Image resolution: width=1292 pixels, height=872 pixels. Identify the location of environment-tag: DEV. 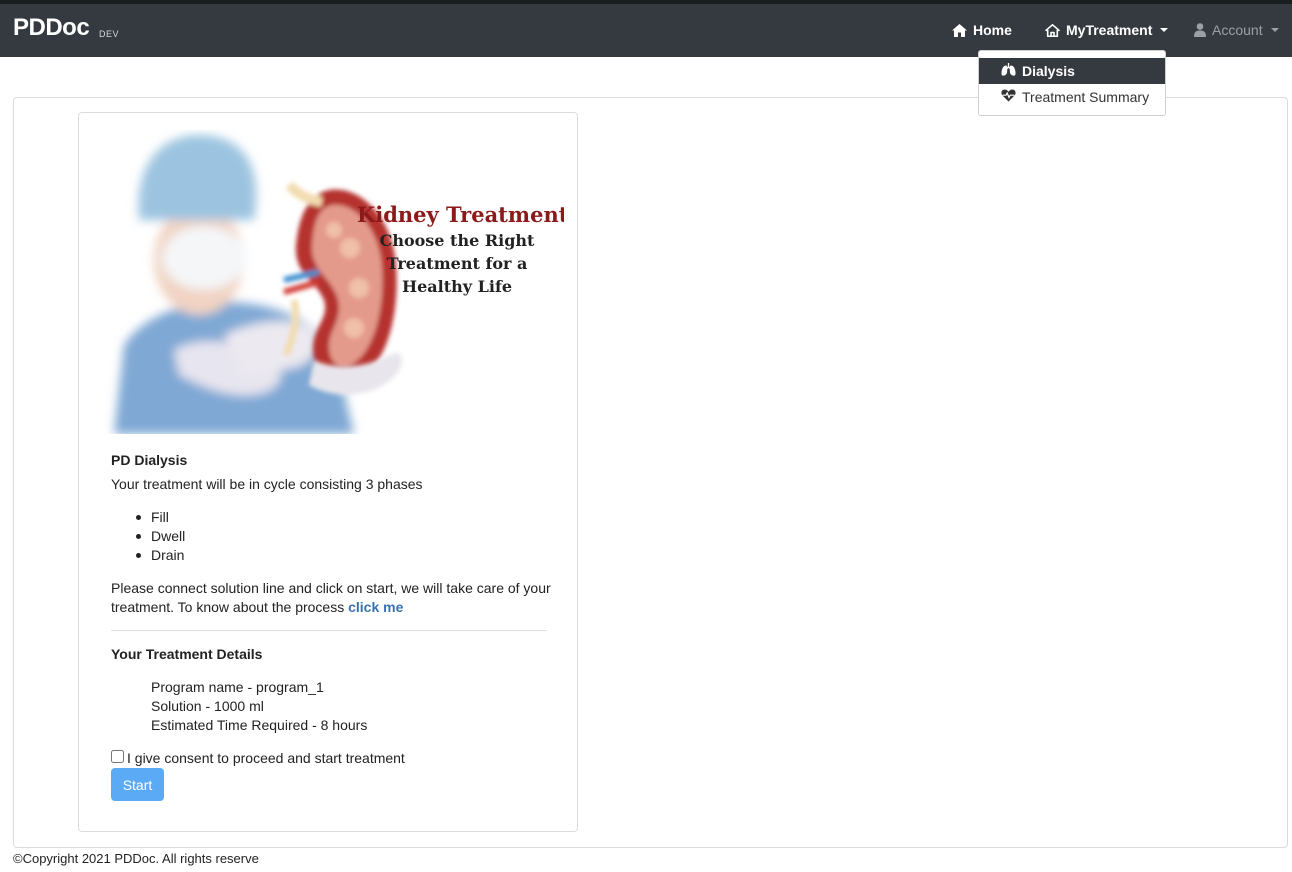
(109, 34).